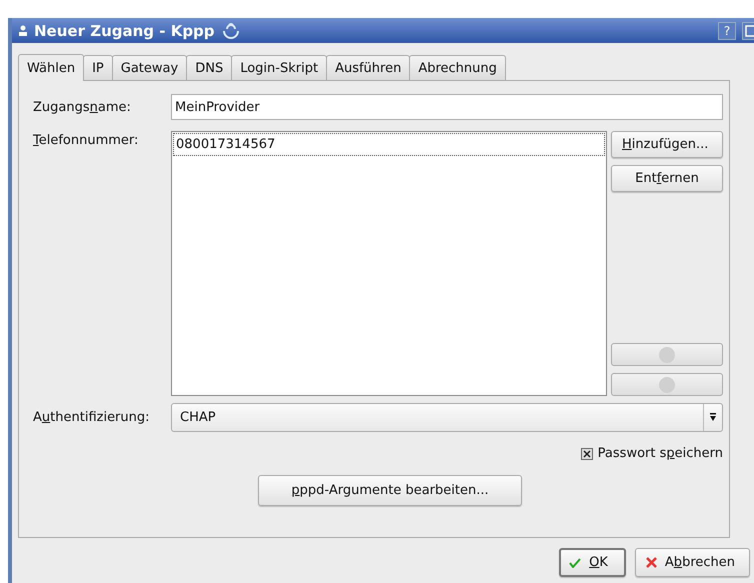 The height and width of the screenshot is (583, 754). Describe the element at coordinates (592, 562) in the screenshot. I see `ok-button: OK` at that location.